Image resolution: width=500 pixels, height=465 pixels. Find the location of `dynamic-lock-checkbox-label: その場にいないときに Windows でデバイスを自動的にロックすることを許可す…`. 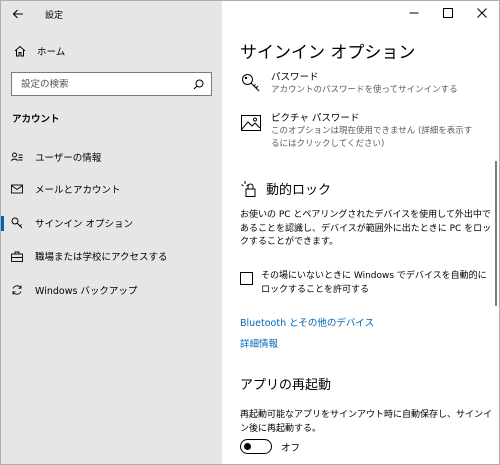

dynamic-lock-checkbox-label: その場にいないときに Windows でデバイスを自動的にロックすることを許可す… is located at coordinates (374, 283).